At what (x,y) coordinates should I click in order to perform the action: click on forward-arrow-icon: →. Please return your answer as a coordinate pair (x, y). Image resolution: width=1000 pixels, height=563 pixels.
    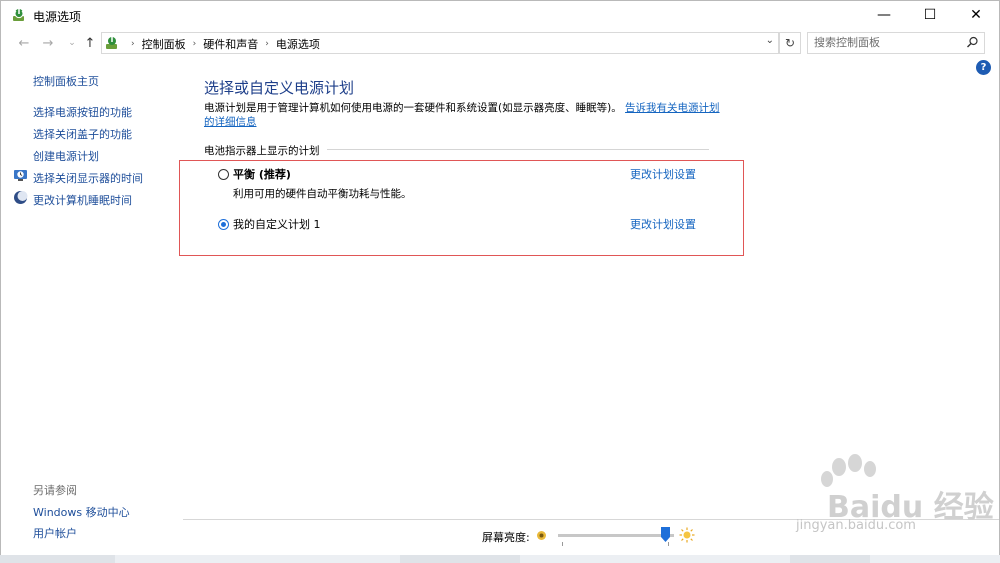
    Looking at the image, I should click on (48, 43).